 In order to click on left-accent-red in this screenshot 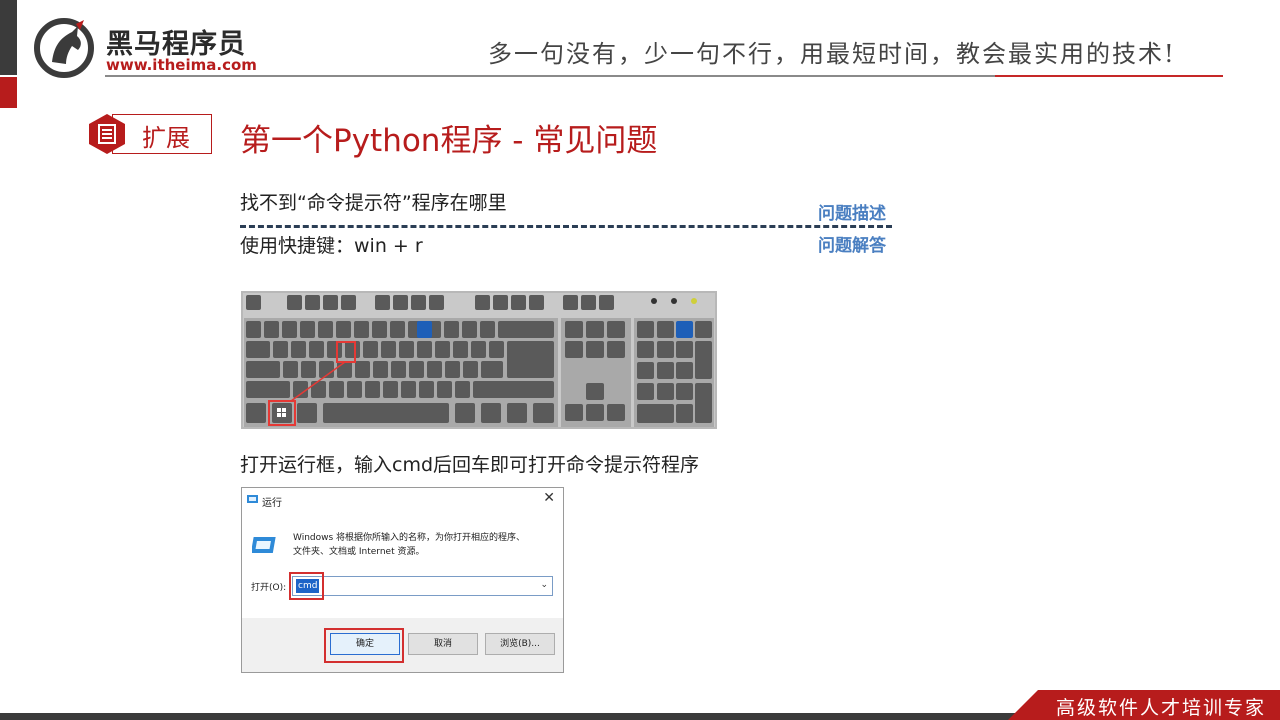, I will do `click(8, 92)`.